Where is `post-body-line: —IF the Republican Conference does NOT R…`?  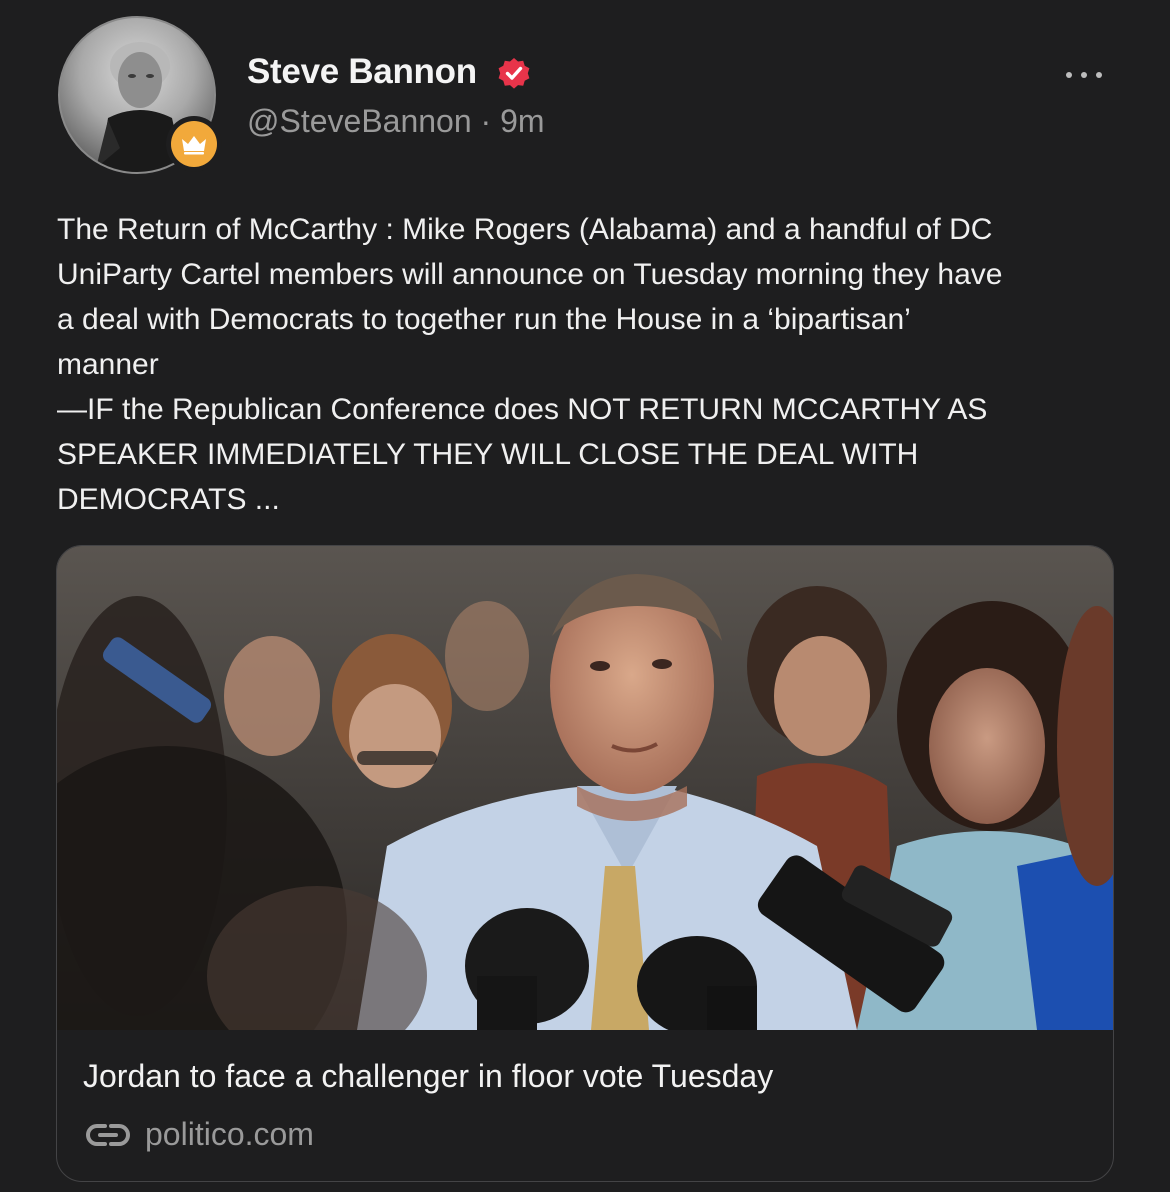
post-body-line: —IF the Republican Conference does NOT R… is located at coordinates (522, 409).